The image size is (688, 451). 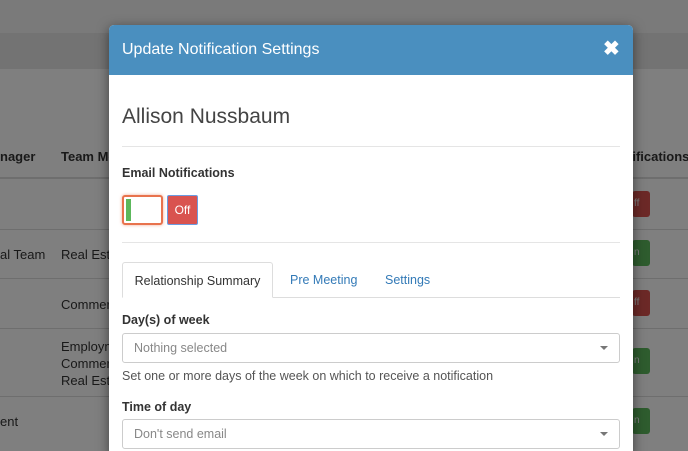 What do you see at coordinates (181, 348) in the screenshot?
I see `days-of-week-placeholder: Nothing selected` at bounding box center [181, 348].